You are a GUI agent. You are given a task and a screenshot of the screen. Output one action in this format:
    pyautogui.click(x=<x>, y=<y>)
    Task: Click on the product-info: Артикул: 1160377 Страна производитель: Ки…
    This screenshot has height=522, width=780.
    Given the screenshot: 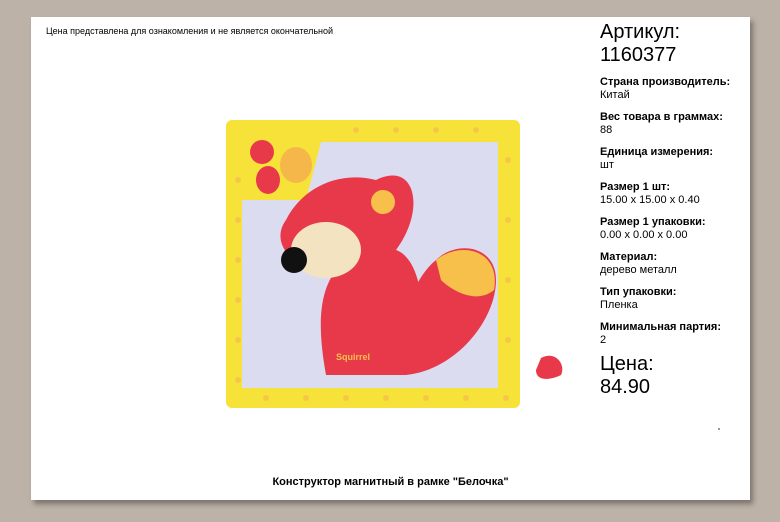 What is the action you would take?
    pyautogui.click(x=675, y=210)
    